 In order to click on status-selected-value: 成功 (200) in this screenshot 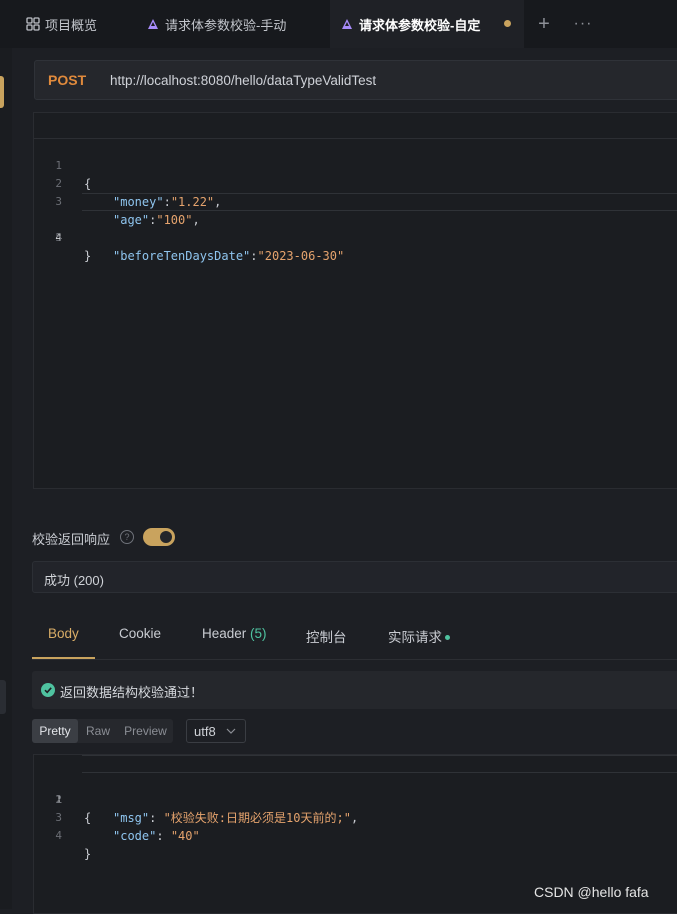, I will do `click(74, 580)`.